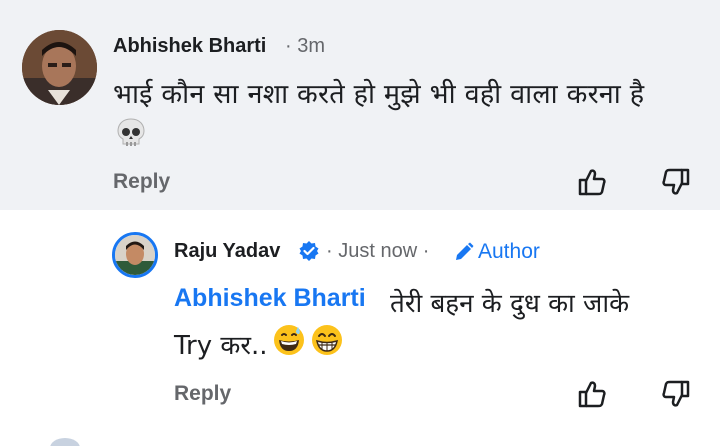  Describe the element at coordinates (305, 46) in the screenshot. I see `comment-timestamp: · 3m` at that location.